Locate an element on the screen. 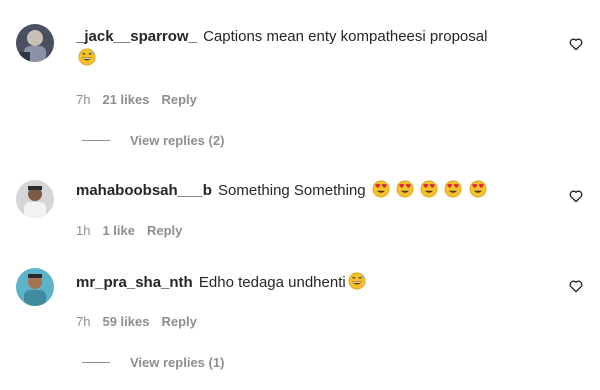  likes-count: 21 likes is located at coordinates (125, 99).